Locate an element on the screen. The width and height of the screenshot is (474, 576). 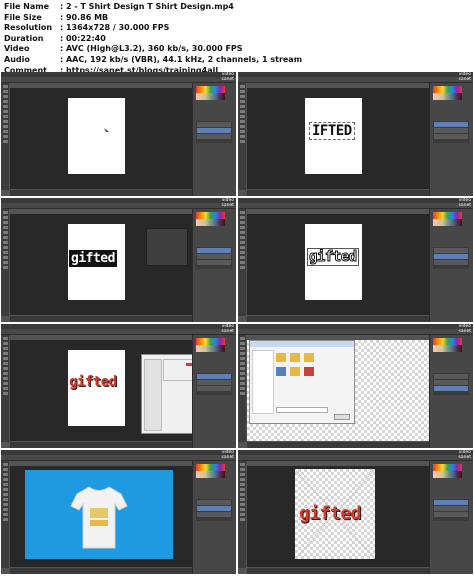
thumbnail-5: gifted video sanet is located at coordinates (118, 386).